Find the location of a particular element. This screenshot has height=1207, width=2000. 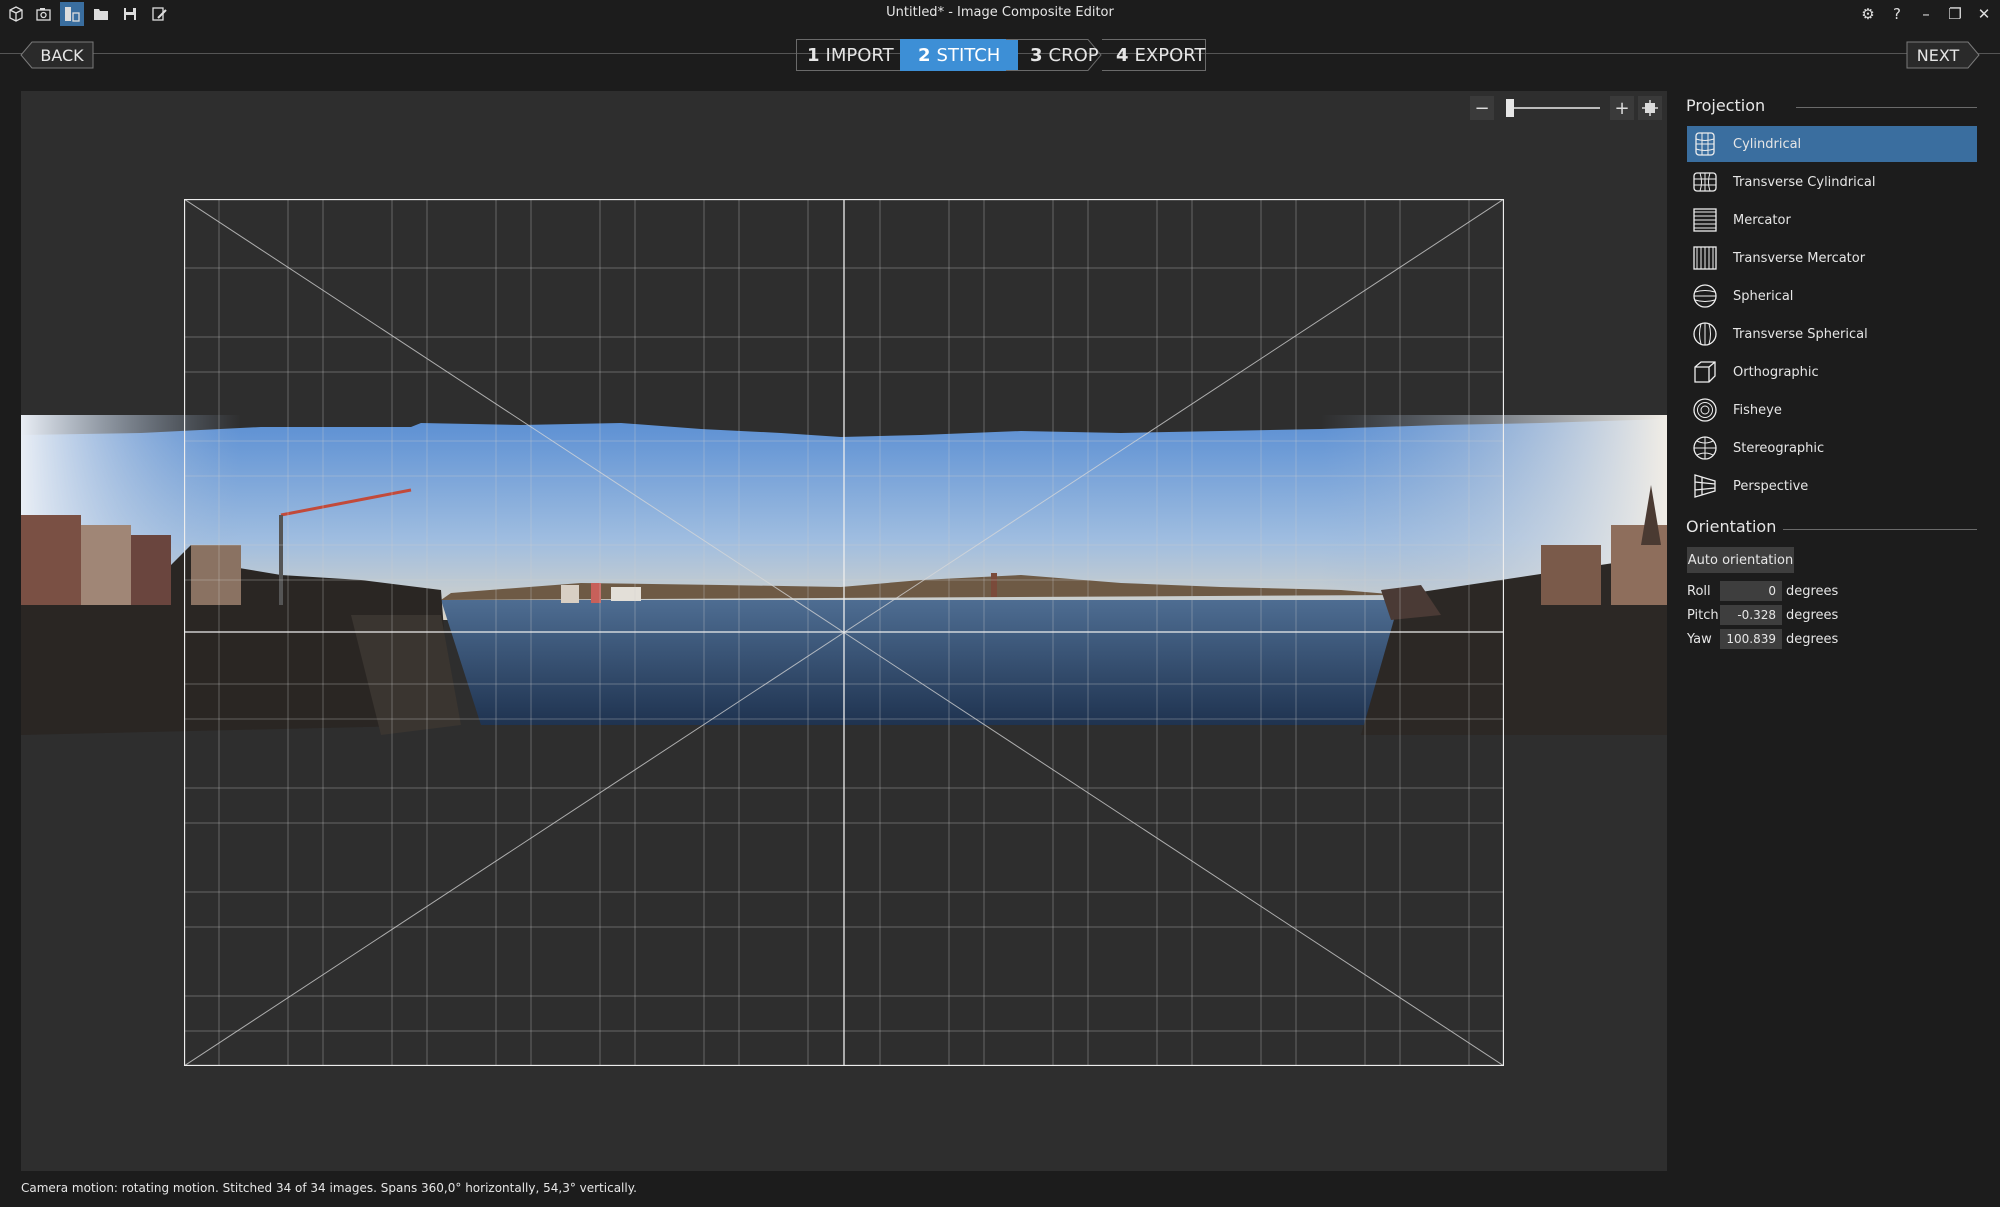

pitch-unit: degrees is located at coordinates (1812, 615).